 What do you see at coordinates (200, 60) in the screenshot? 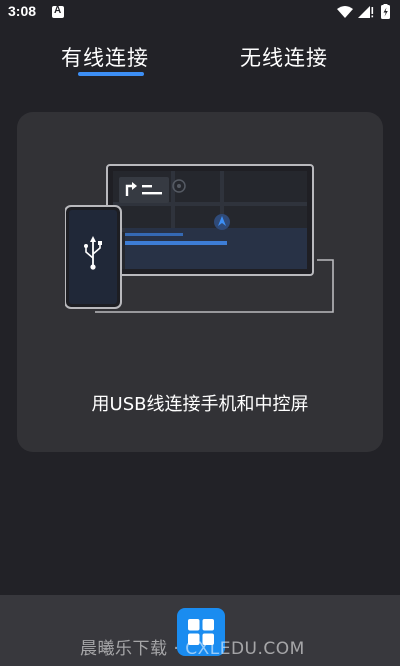
I see `connection-tabs: 有线连接 无线连接` at bounding box center [200, 60].